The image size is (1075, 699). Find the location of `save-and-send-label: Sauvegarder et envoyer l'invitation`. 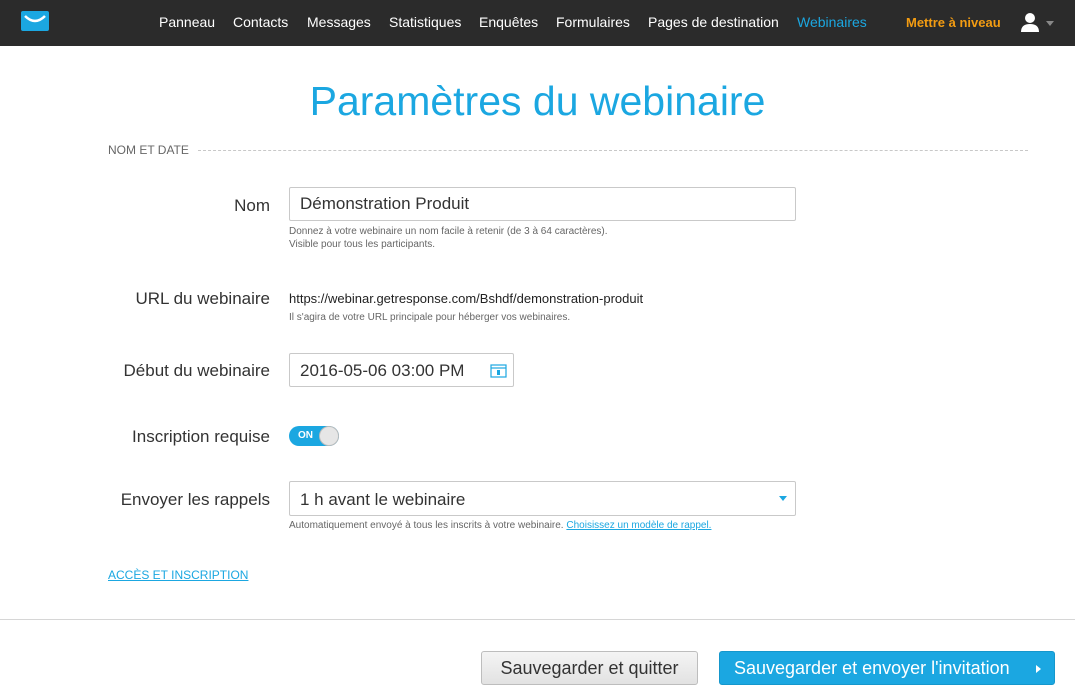

save-and-send-label: Sauvegarder et envoyer l'invitation is located at coordinates (872, 667).